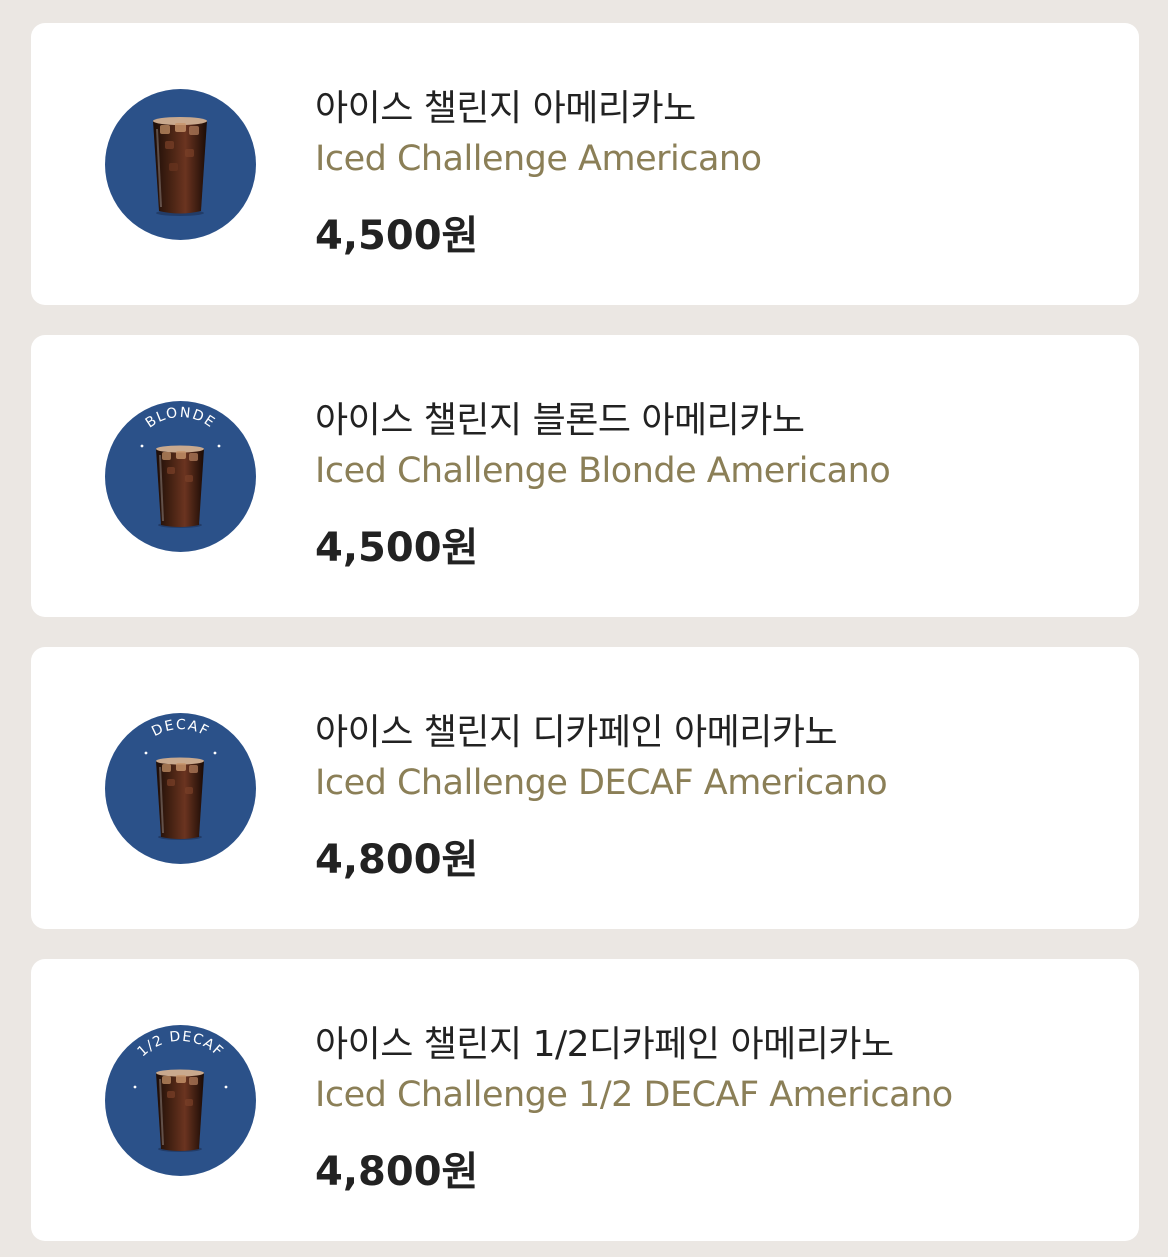  I want to click on menu-item-name-korean: 아이스 챌린지 1/2디카페인 아메리카노, so click(604, 1044).